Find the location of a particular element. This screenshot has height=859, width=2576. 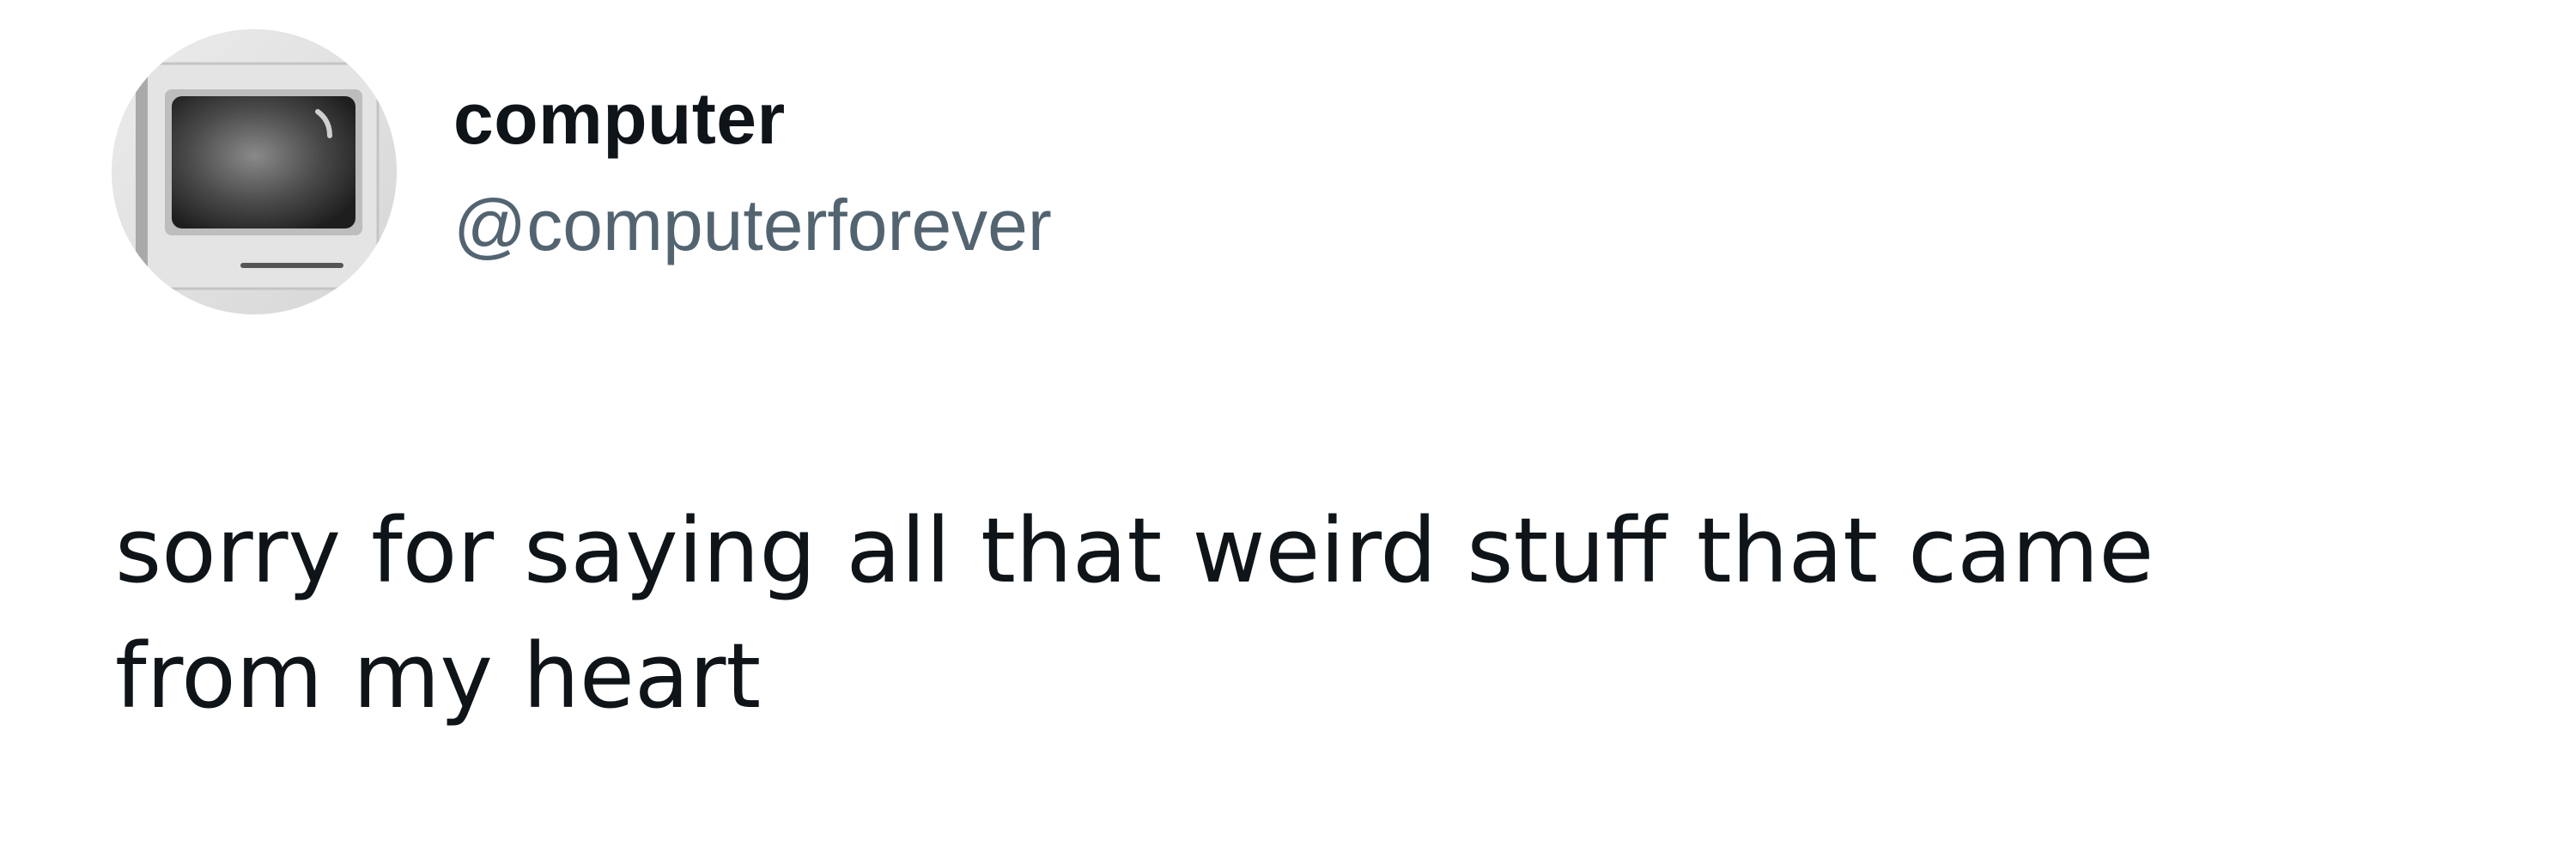

author-display-name: computer is located at coordinates (753, 119).